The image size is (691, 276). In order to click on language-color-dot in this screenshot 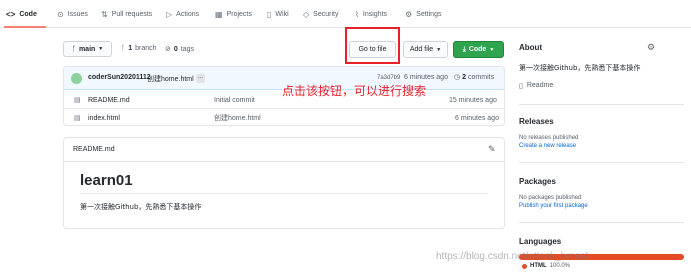, I will do `click(524, 266)`.